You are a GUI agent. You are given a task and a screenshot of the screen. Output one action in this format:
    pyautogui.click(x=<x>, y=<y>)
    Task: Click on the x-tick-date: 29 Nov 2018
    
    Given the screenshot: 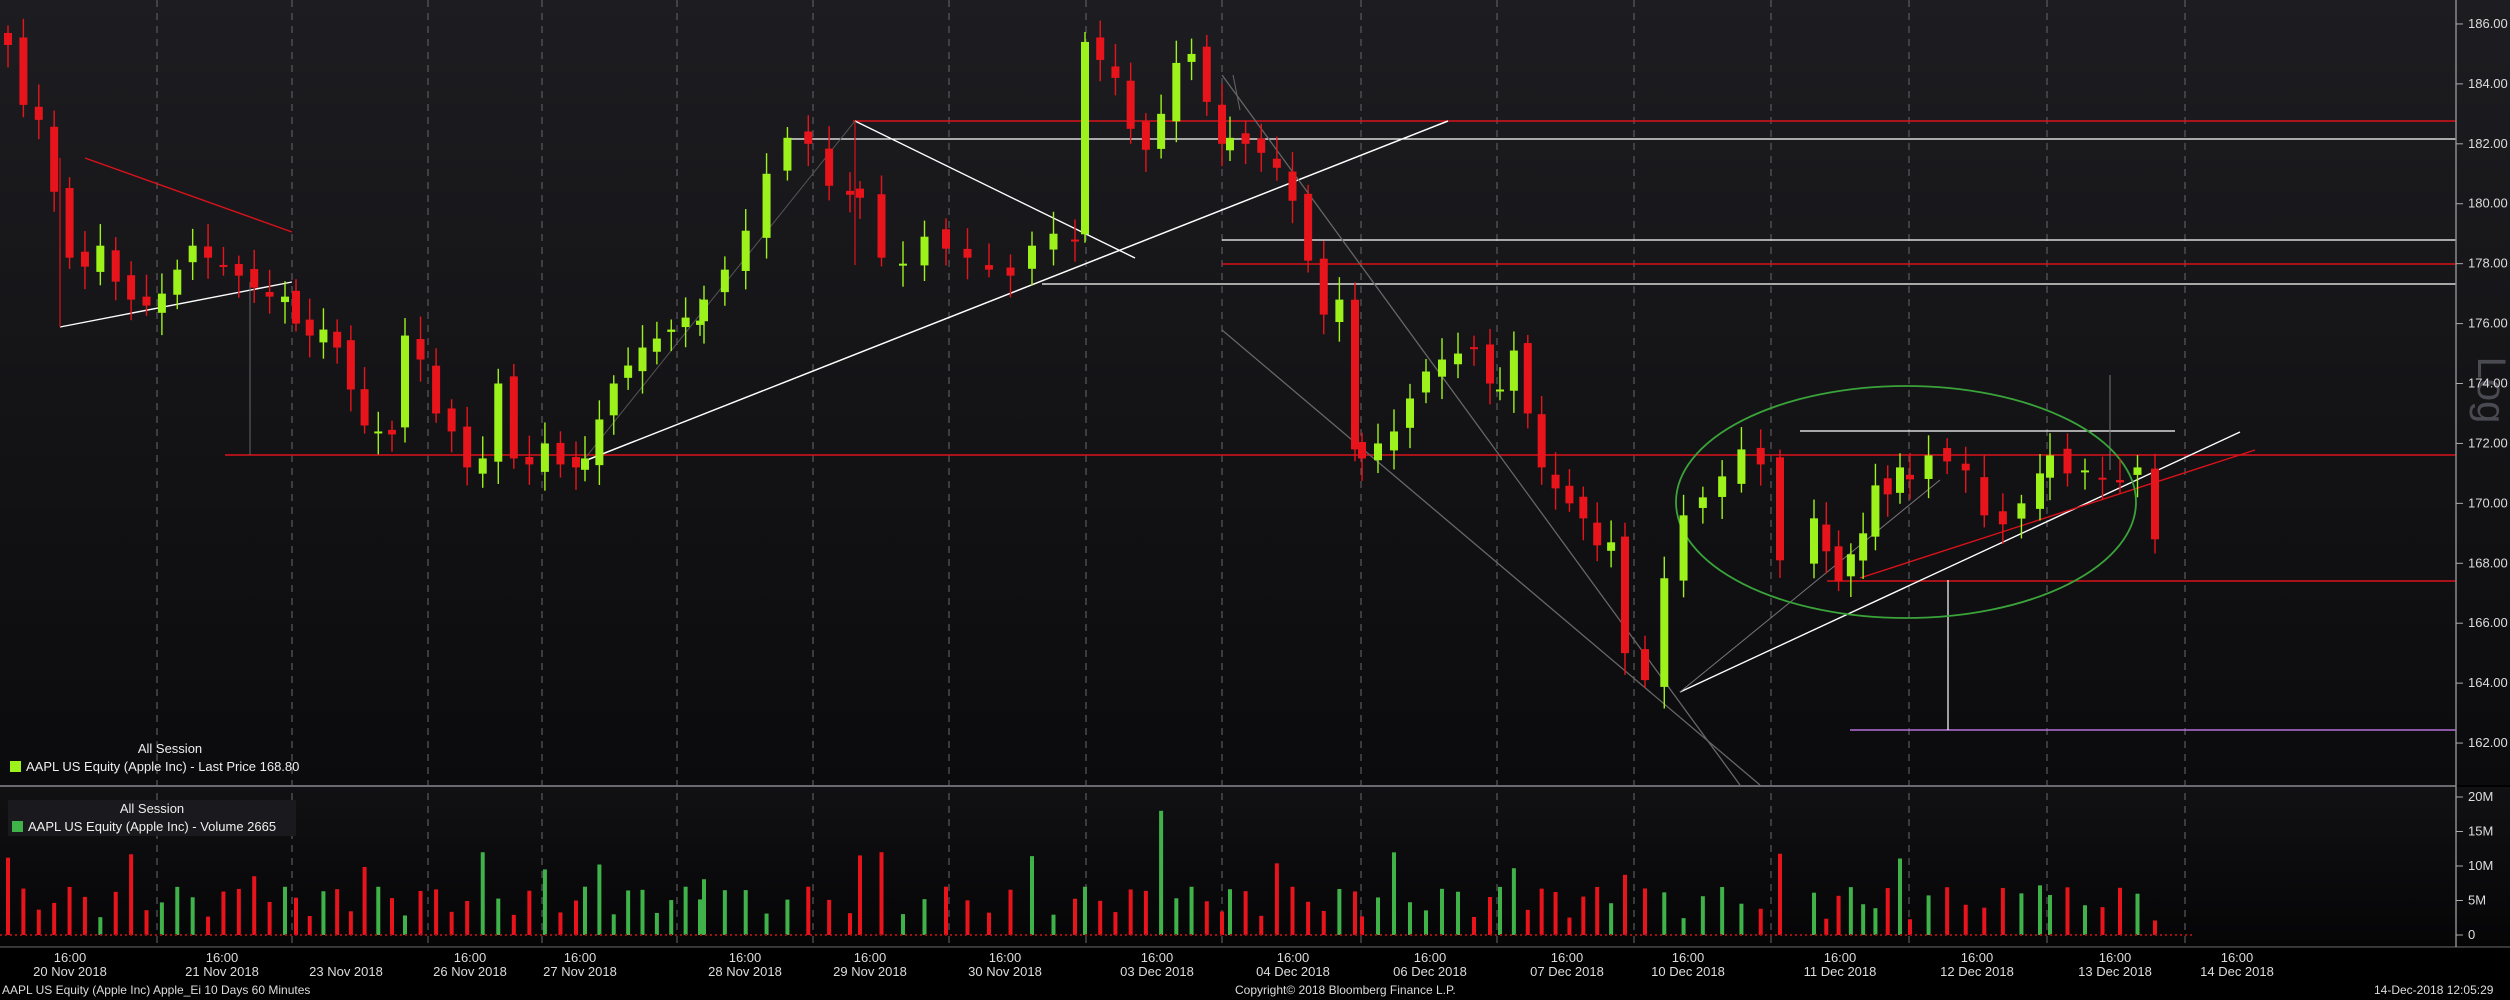 What is the action you would take?
    pyautogui.click(x=870, y=971)
    